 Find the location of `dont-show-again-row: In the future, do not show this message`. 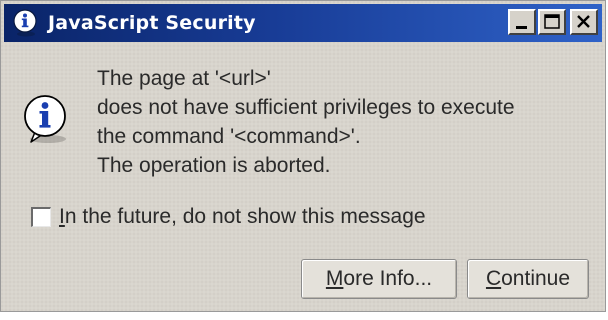

dont-show-again-row: In the future, do not show this message is located at coordinates (228, 217).